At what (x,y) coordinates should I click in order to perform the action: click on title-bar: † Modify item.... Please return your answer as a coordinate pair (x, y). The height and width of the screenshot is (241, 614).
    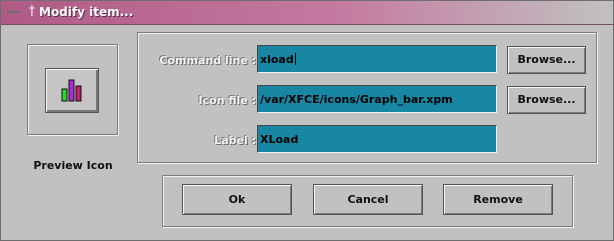
    Looking at the image, I should click on (307, 13).